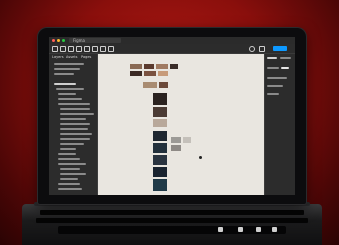 This screenshot has width=339, height=245. I want to click on share-button, so click(280, 48).